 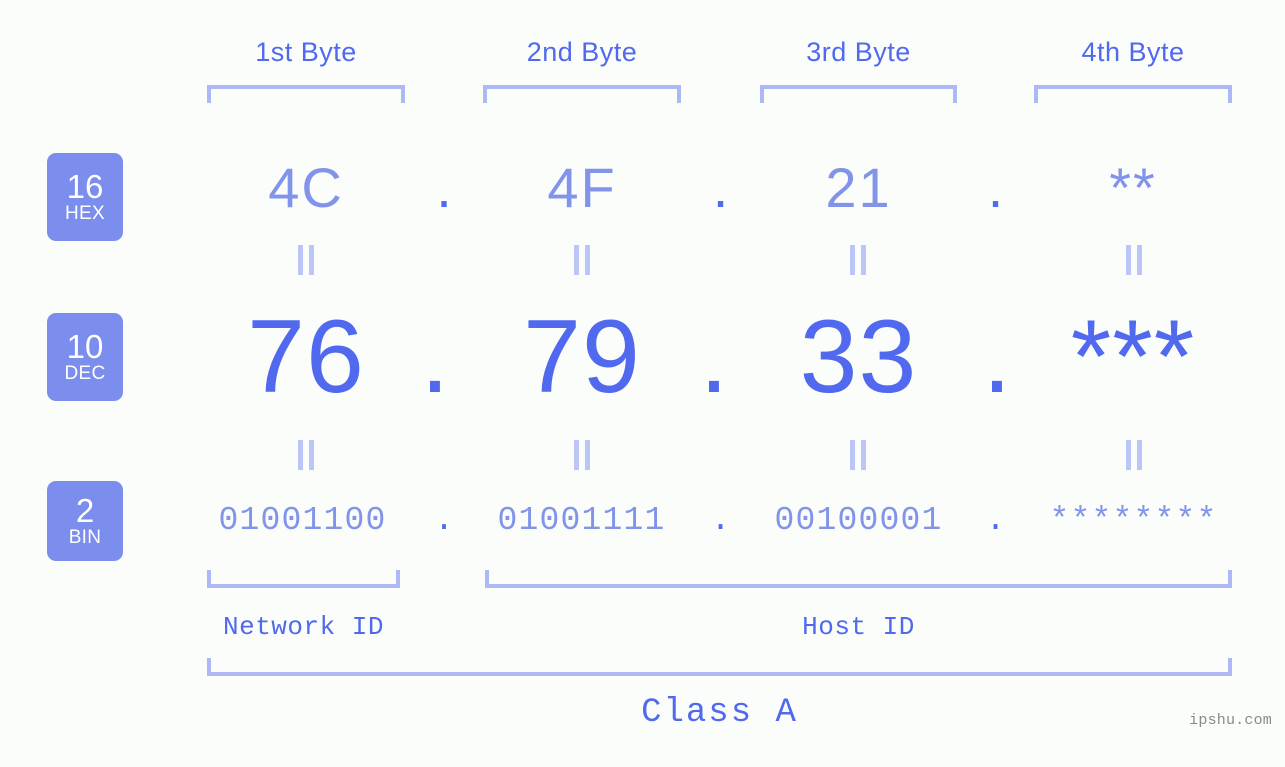 What do you see at coordinates (303, 579) in the screenshot?
I see `network-id-bracket` at bounding box center [303, 579].